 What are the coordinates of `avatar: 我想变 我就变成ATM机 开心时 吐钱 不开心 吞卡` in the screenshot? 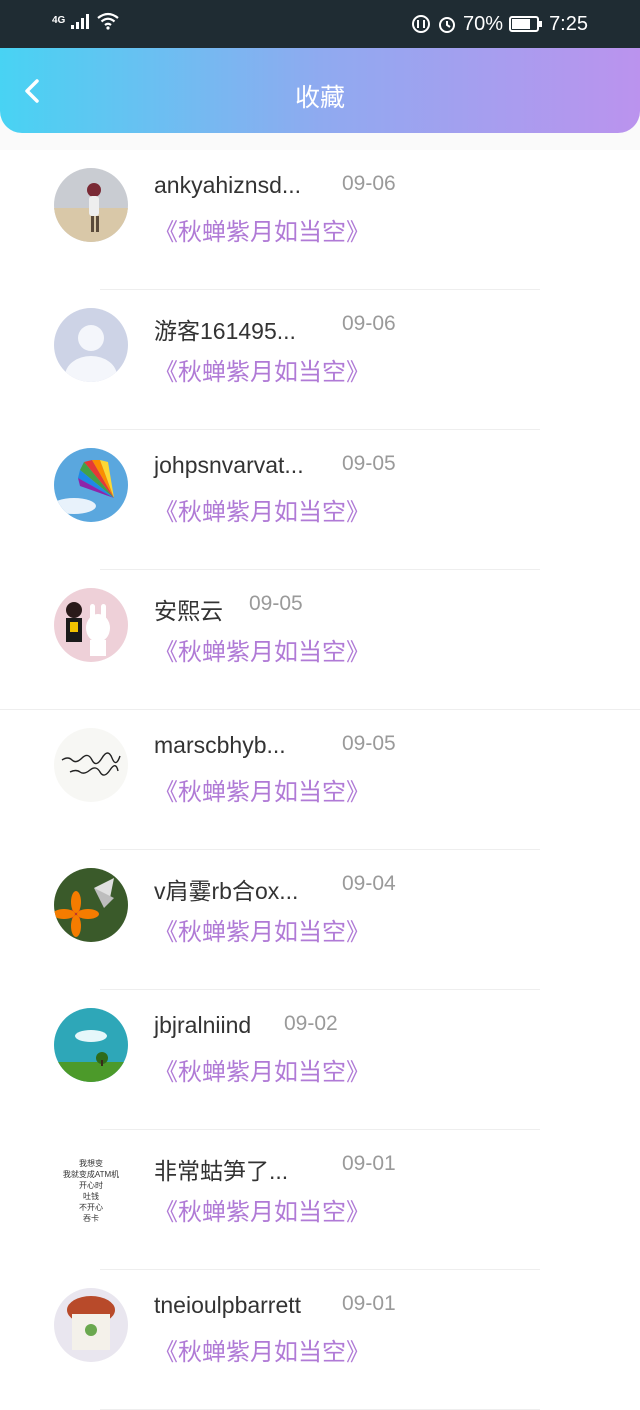 It's located at (91, 1185).